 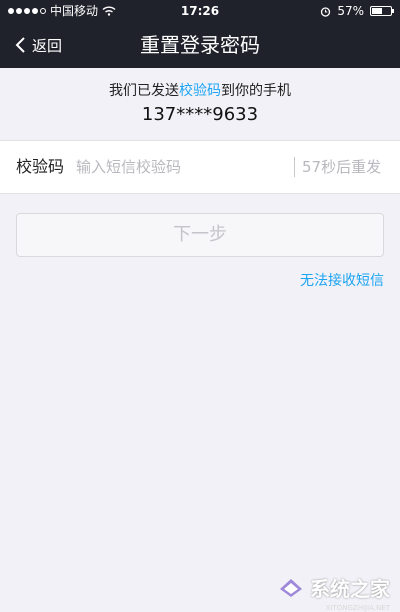 What do you see at coordinates (357, 608) in the screenshot?
I see `watermark-url: XITONGZHIJIA.NET` at bounding box center [357, 608].